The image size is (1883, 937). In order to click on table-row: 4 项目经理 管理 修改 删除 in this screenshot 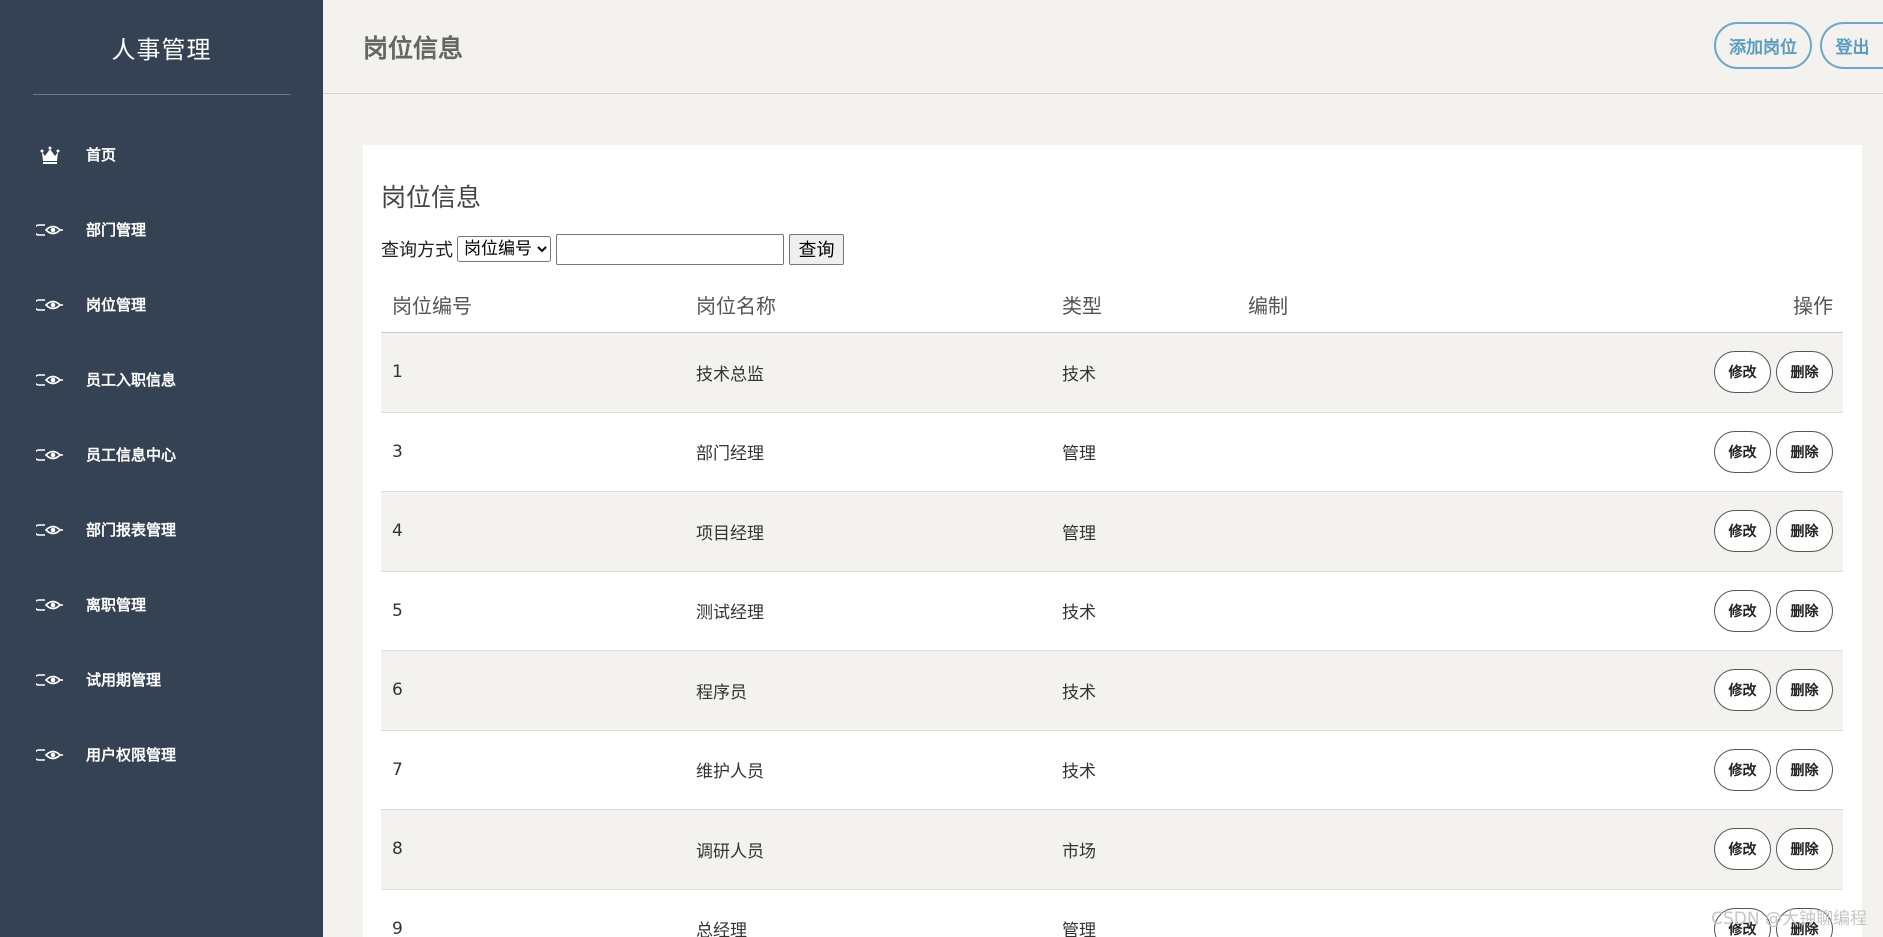, I will do `click(1112, 532)`.